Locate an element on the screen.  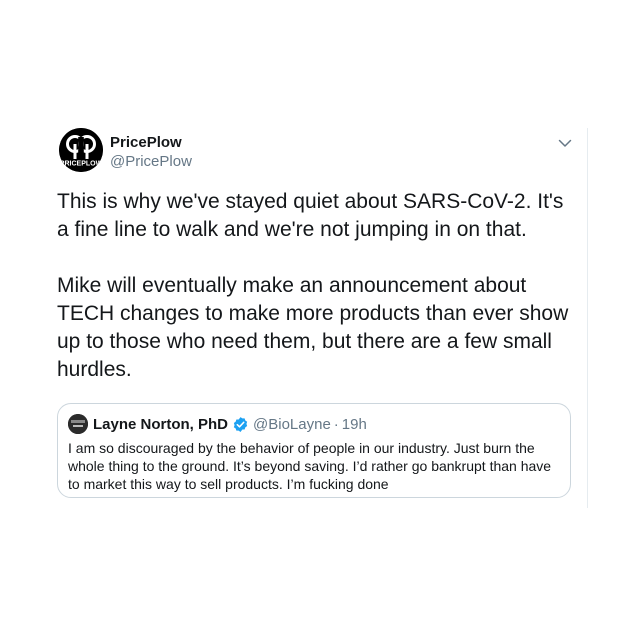
avatar-logo-text: PRICEPLOW is located at coordinates (81, 164).